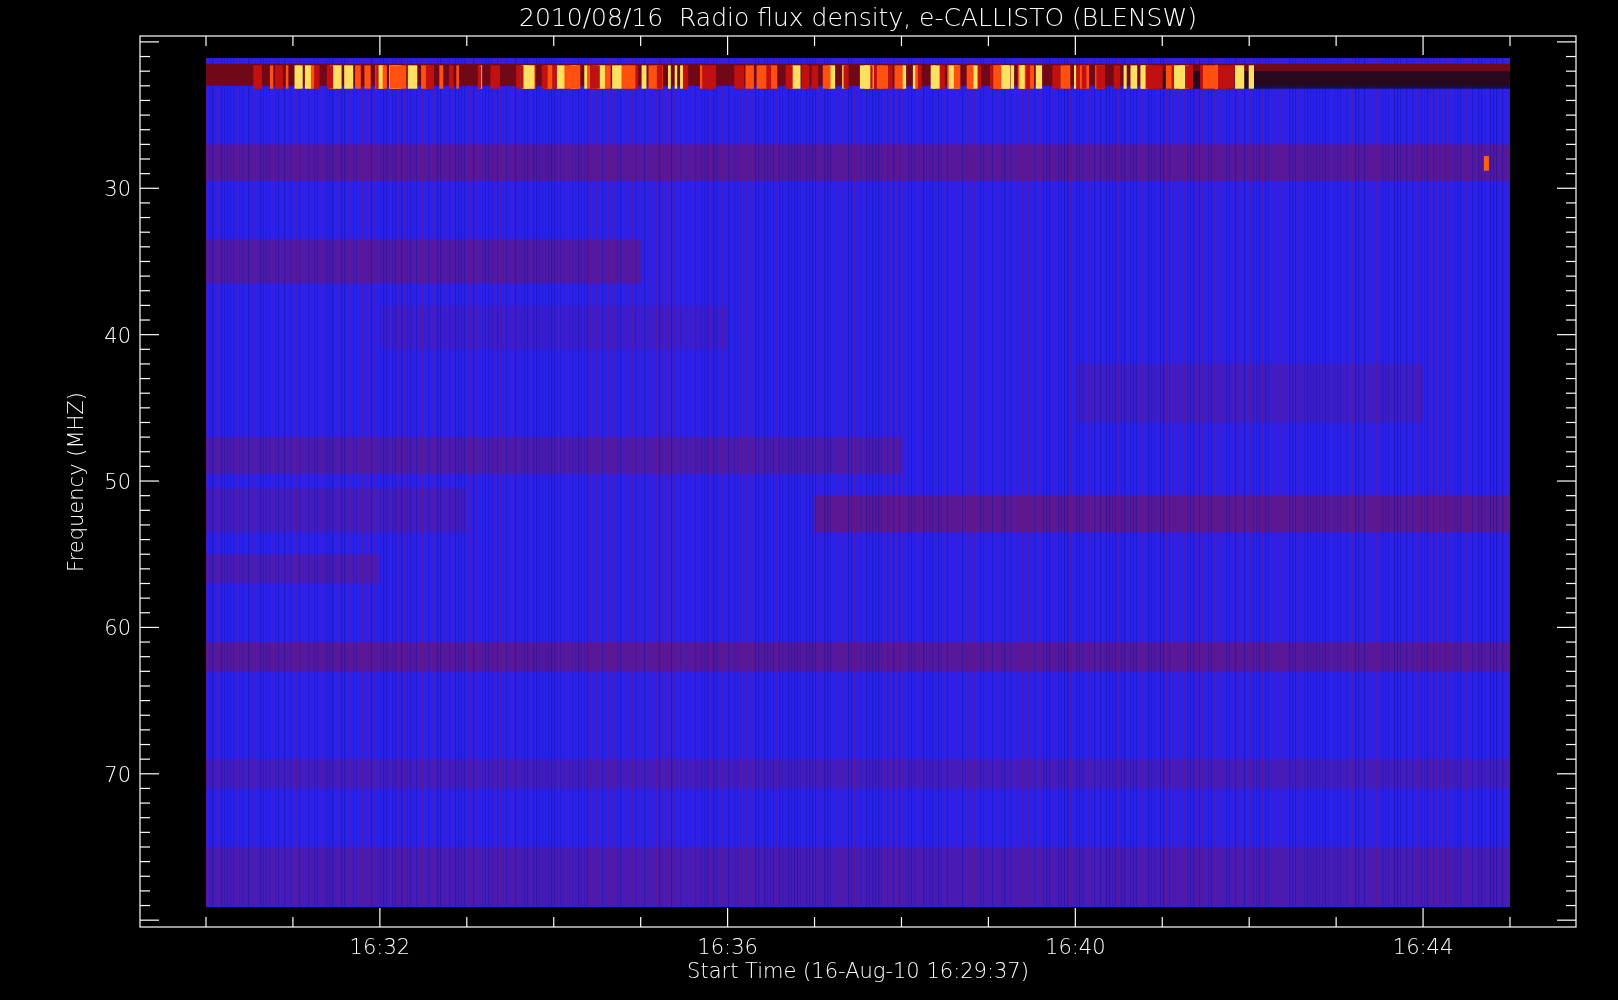 This screenshot has width=1618, height=1000. Describe the element at coordinates (1423, 947) in the screenshot. I see `tick-label: 16:44` at that location.